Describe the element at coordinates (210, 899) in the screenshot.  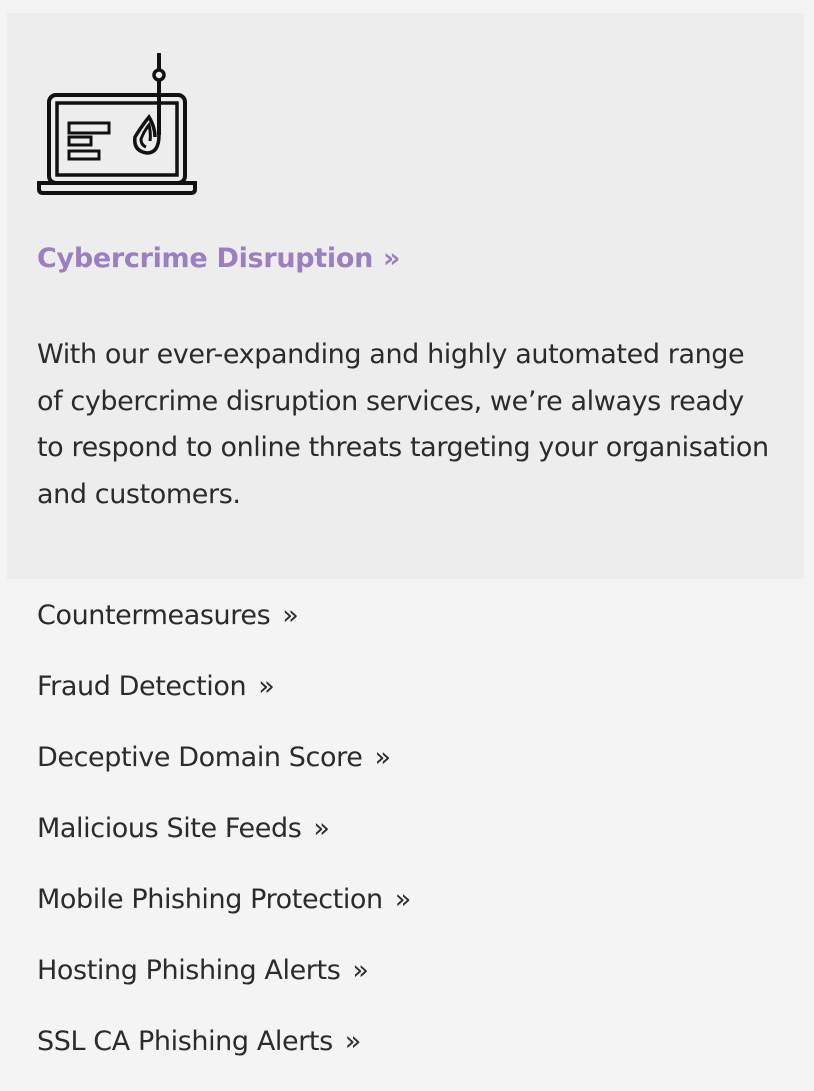
I see `service-link-label: Mobile Phishing Protection` at that location.